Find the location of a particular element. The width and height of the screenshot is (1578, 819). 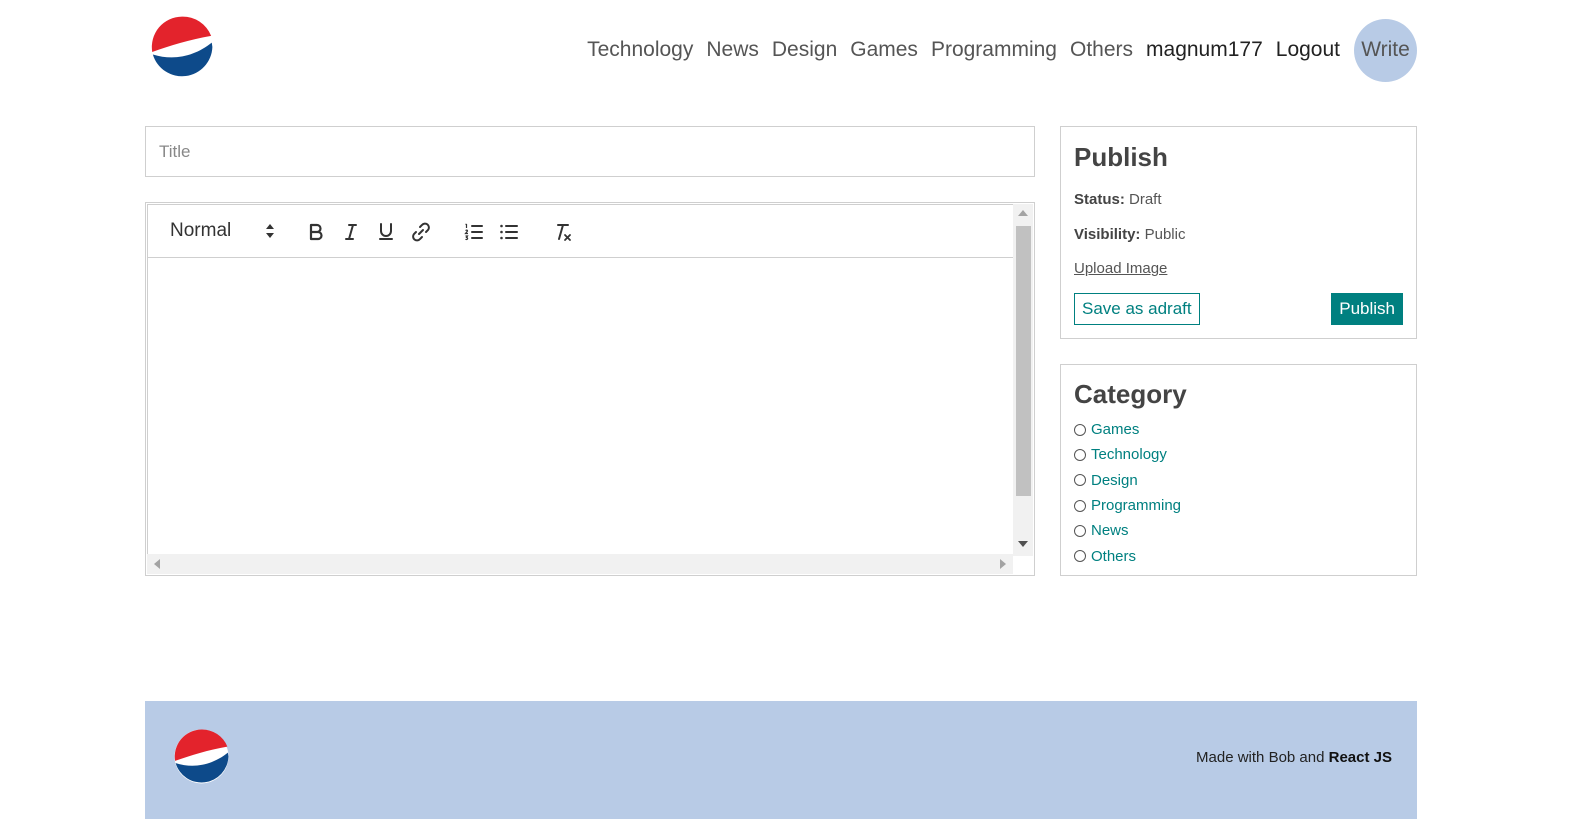

upload-image-link: Upload Image is located at coordinates (1120, 268).